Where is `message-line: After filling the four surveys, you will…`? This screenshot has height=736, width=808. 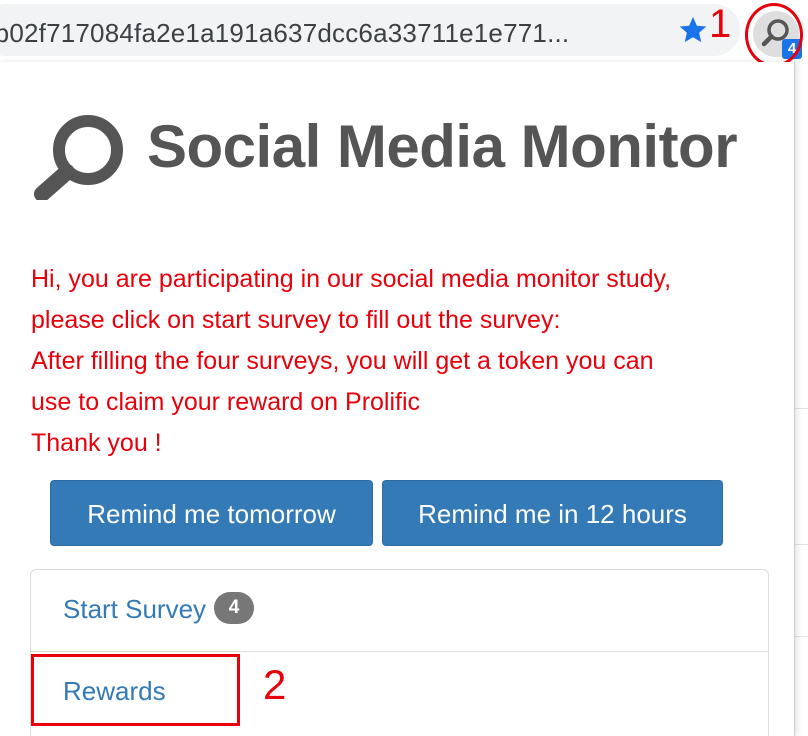
message-line: After filling the four surveys, you will… is located at coordinates (342, 361).